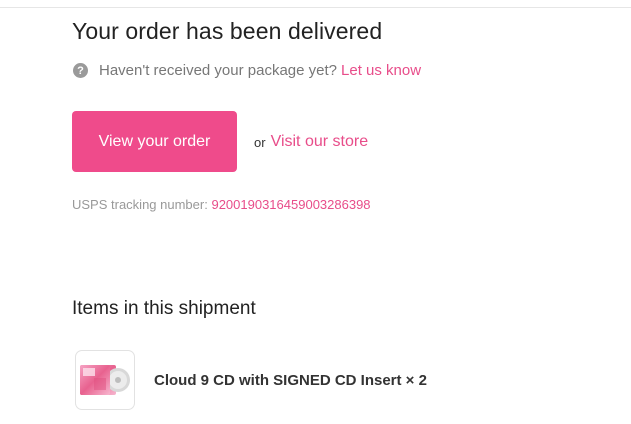 This screenshot has height=424, width=631. Describe the element at coordinates (218, 70) in the screenshot. I see `help-text: Haven't received your package yet?` at that location.